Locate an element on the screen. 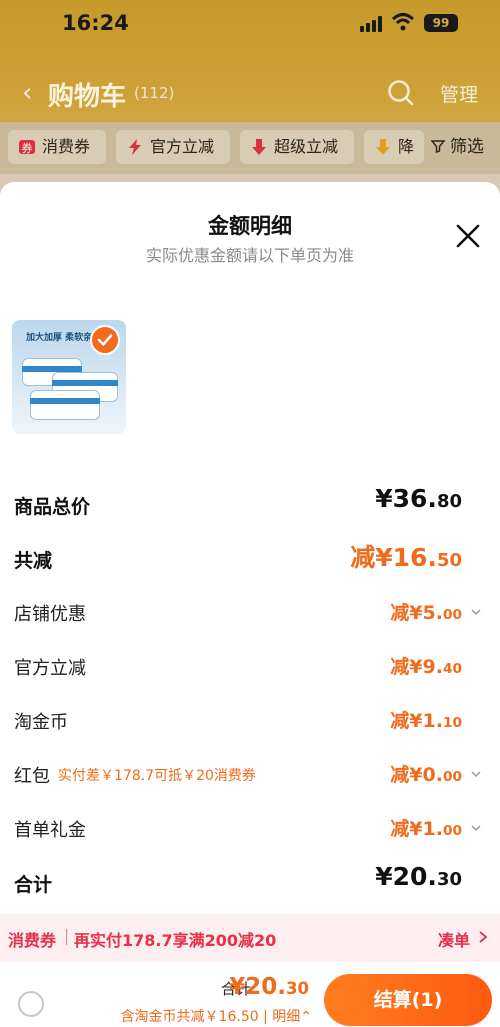 Image resolution: width=500 pixels, height=1027 pixels. first-order-gift-value: 减¥1.00 is located at coordinates (426, 829).